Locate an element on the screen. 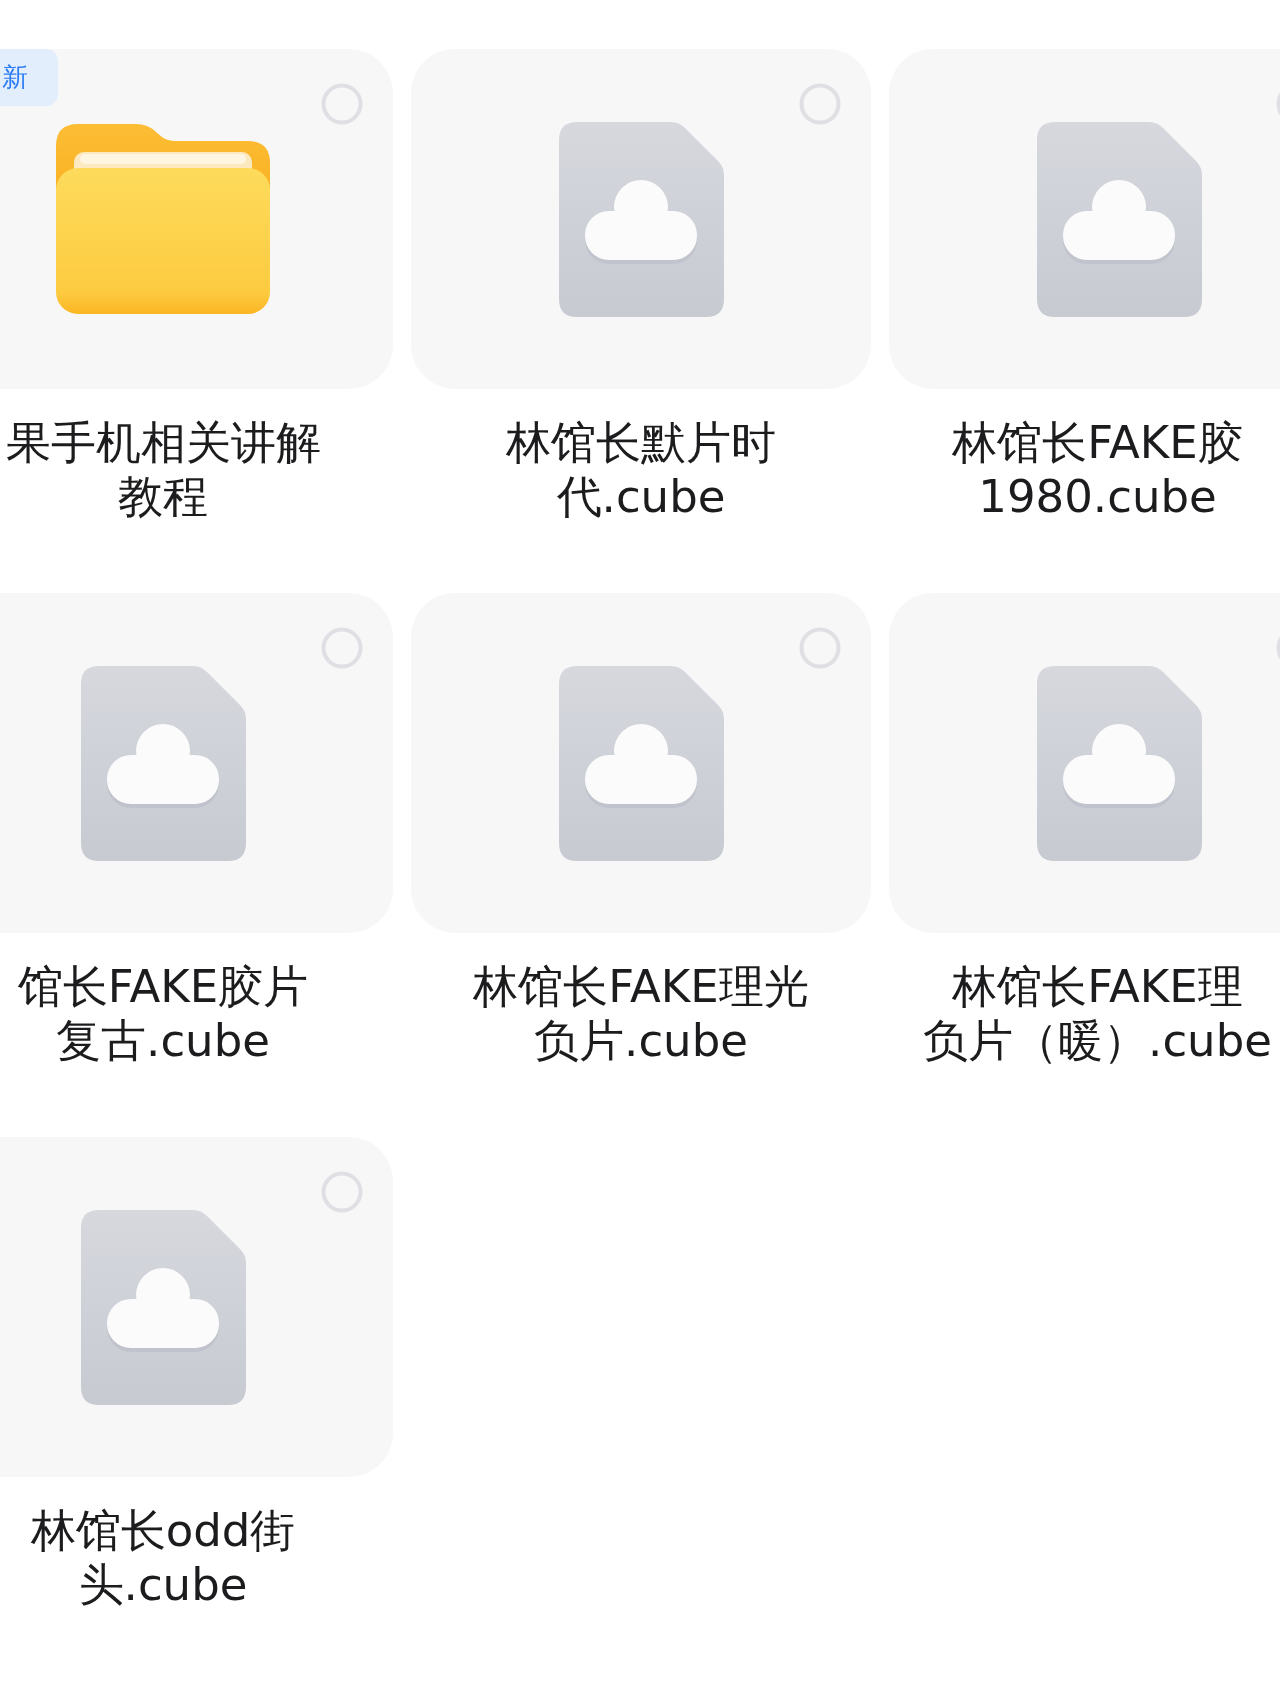 Image resolution: width=1280 pixels, height=1707 pixels. folder-icon is located at coordinates (163, 219).